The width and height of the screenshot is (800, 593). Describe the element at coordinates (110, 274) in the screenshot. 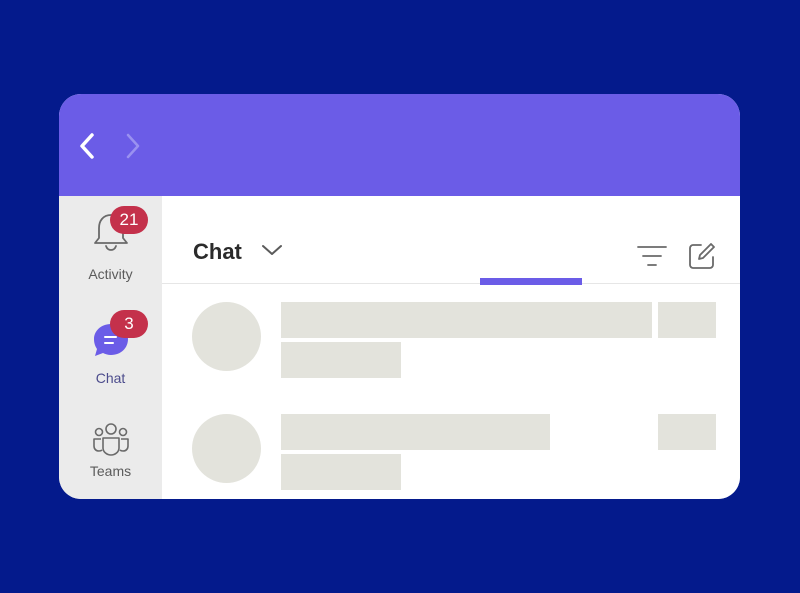

I see `rail-item-label: Activity` at that location.